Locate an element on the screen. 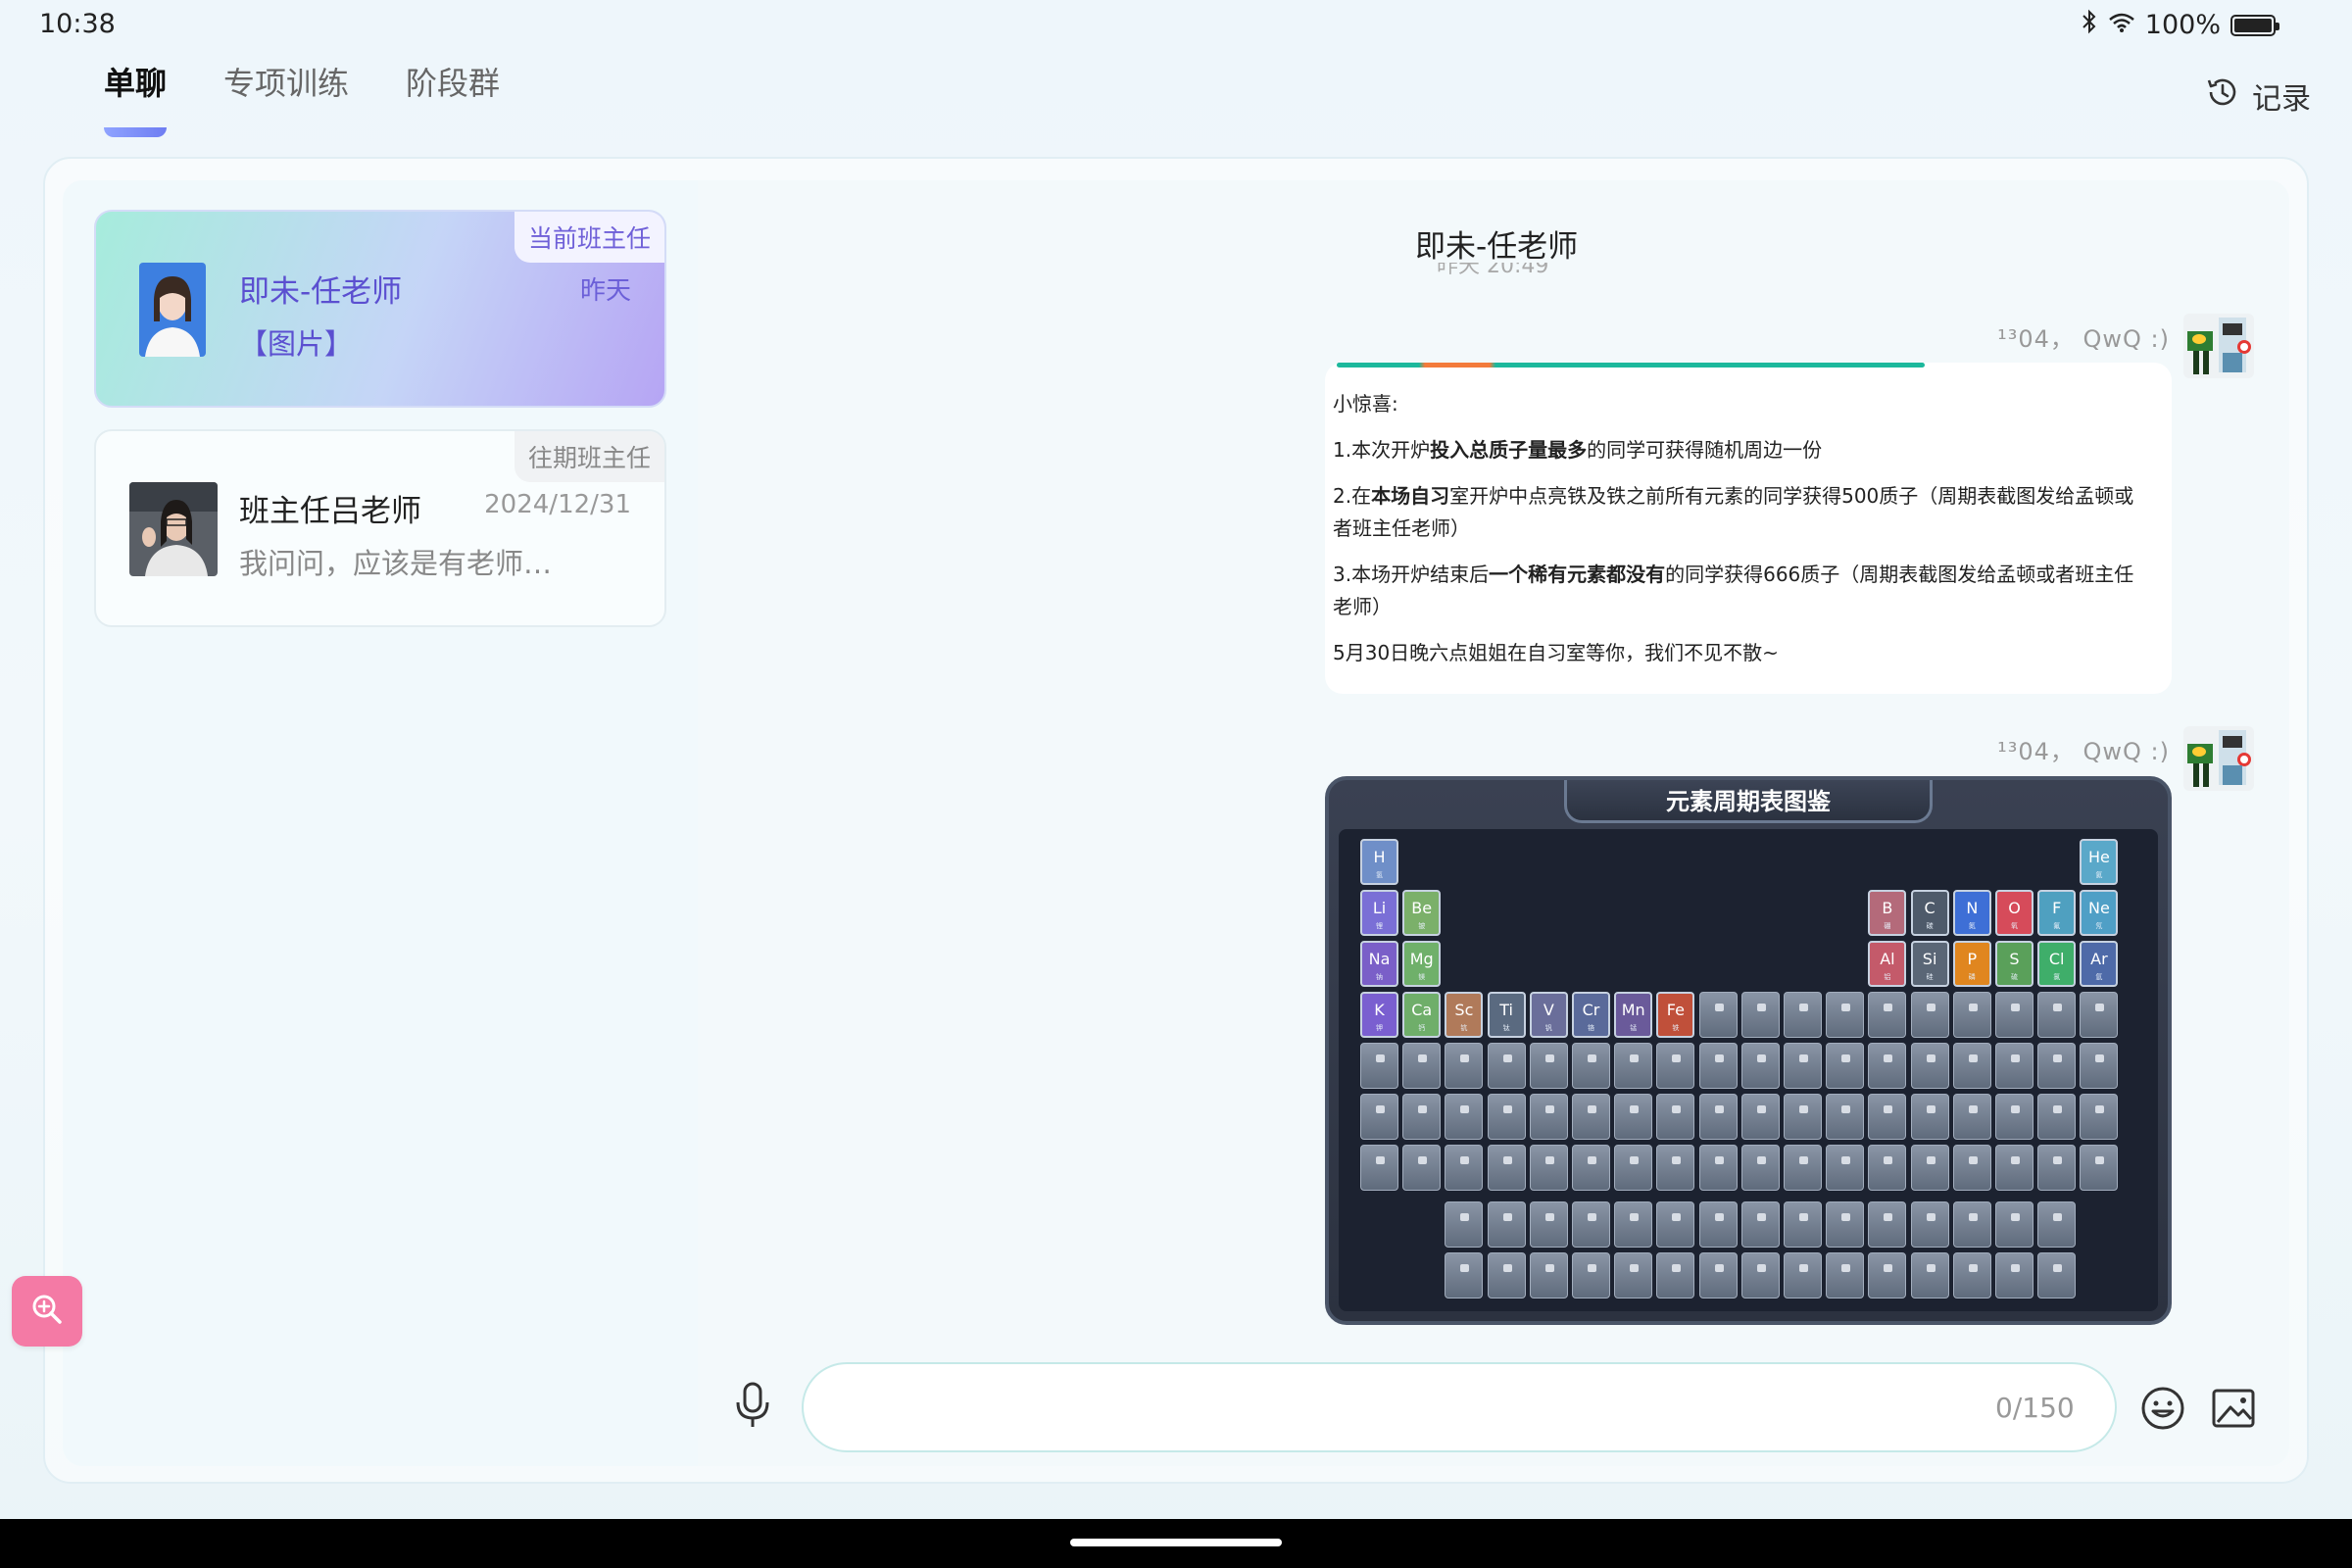  element-cell-o: O氧 is located at coordinates (2014, 913).